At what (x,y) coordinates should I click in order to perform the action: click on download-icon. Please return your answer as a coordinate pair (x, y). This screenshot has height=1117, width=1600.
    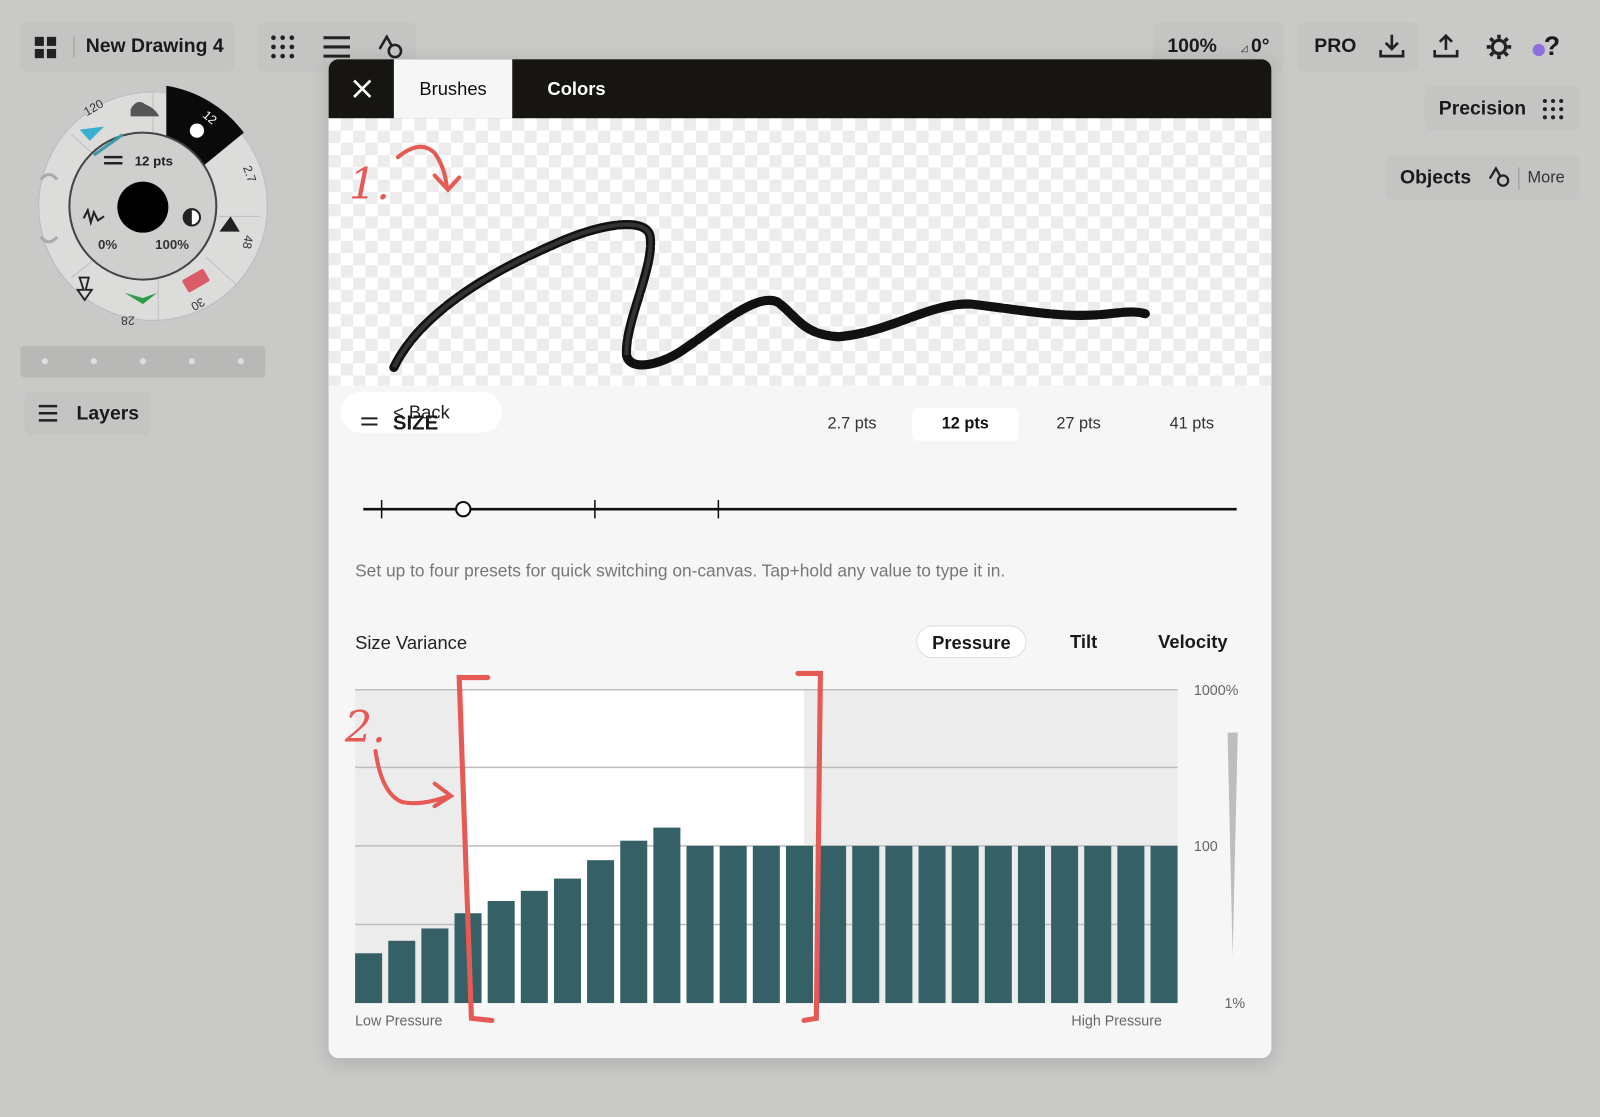
    Looking at the image, I should click on (1392, 46).